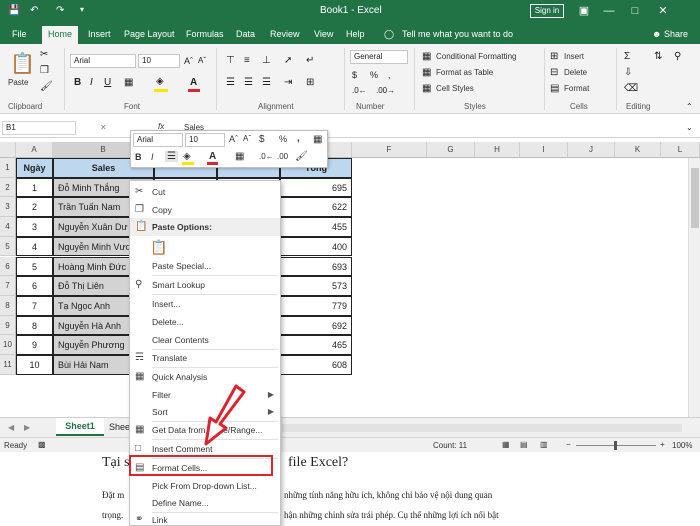 Image resolution: width=700 pixels, height=526 pixels. I want to click on mini-bold-icon: B, so click(138, 157).